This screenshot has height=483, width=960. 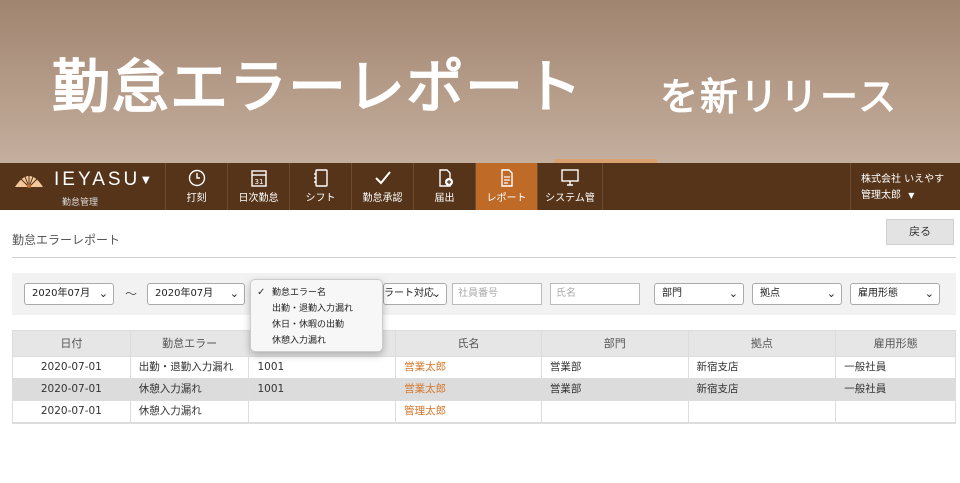 I want to click on nav-item-punch: 打刻, so click(x=196, y=186).